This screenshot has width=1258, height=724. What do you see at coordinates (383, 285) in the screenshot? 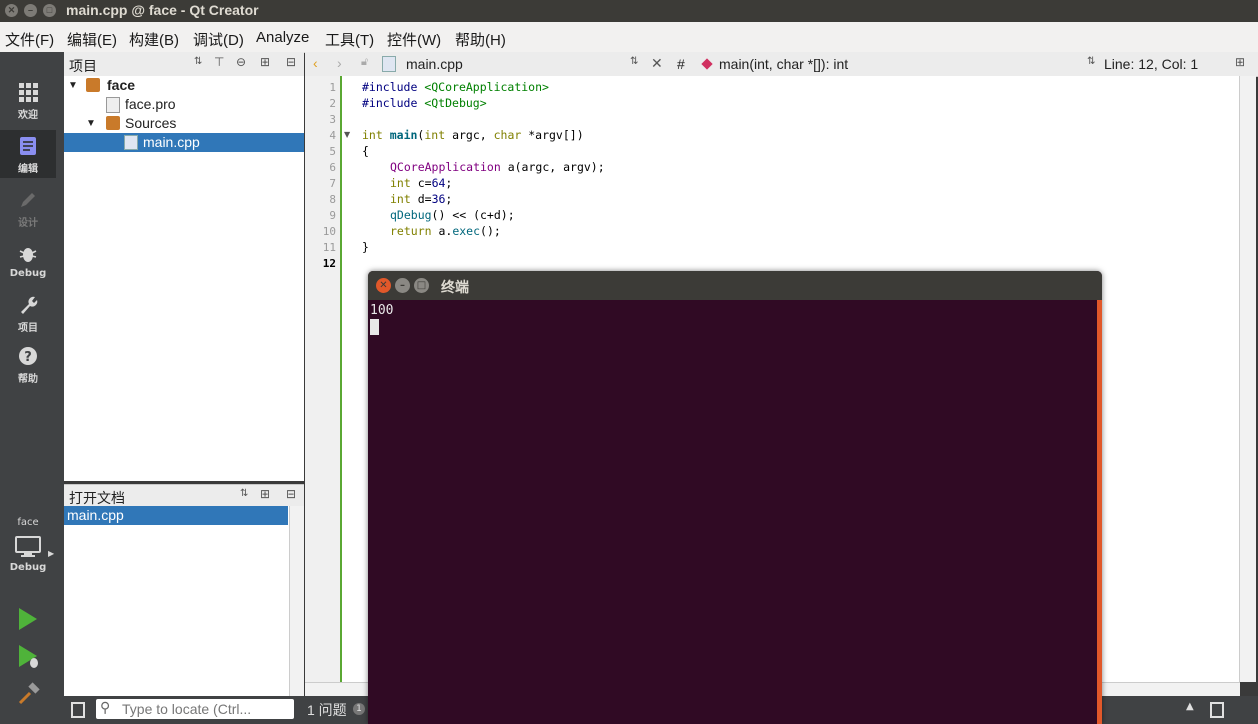
I see `terminal-close-button: ✕` at bounding box center [383, 285].